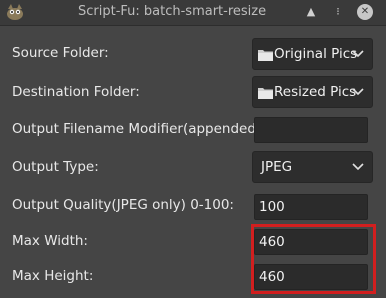 The height and width of the screenshot is (298, 386). I want to click on output-quality-input: 100, so click(311, 207).